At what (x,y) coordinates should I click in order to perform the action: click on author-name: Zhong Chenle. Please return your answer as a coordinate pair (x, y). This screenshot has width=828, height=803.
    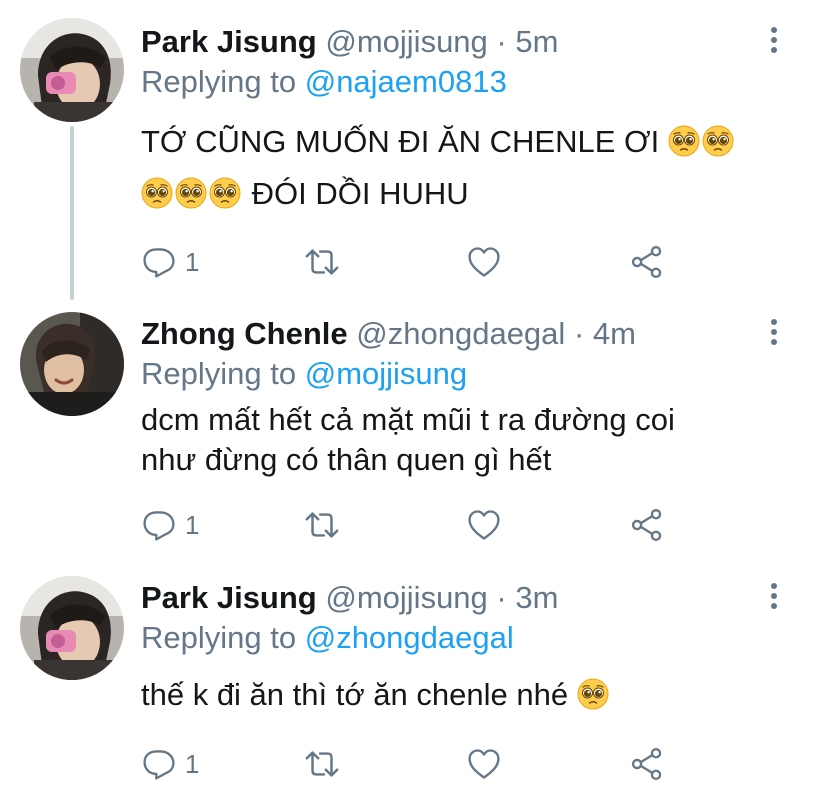
    Looking at the image, I should click on (244, 333).